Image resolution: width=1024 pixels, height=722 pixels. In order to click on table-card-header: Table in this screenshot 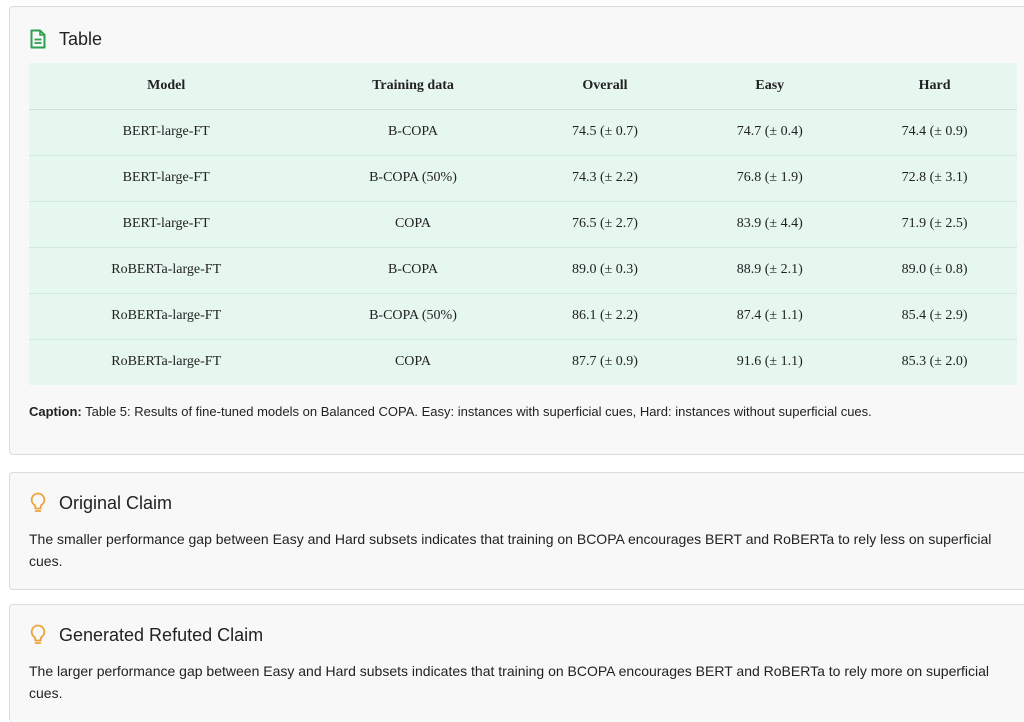, I will do `click(64, 39)`.